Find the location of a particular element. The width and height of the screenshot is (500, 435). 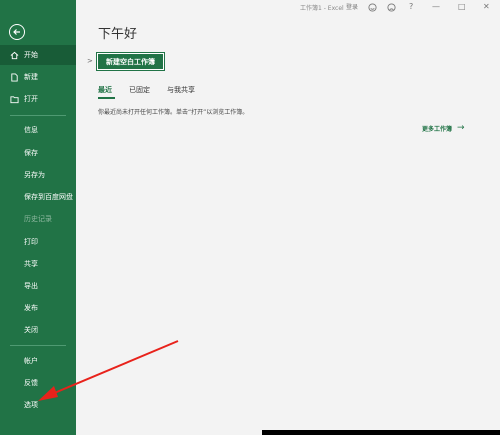

sidebar-item-label: 关闭 is located at coordinates (31, 330).